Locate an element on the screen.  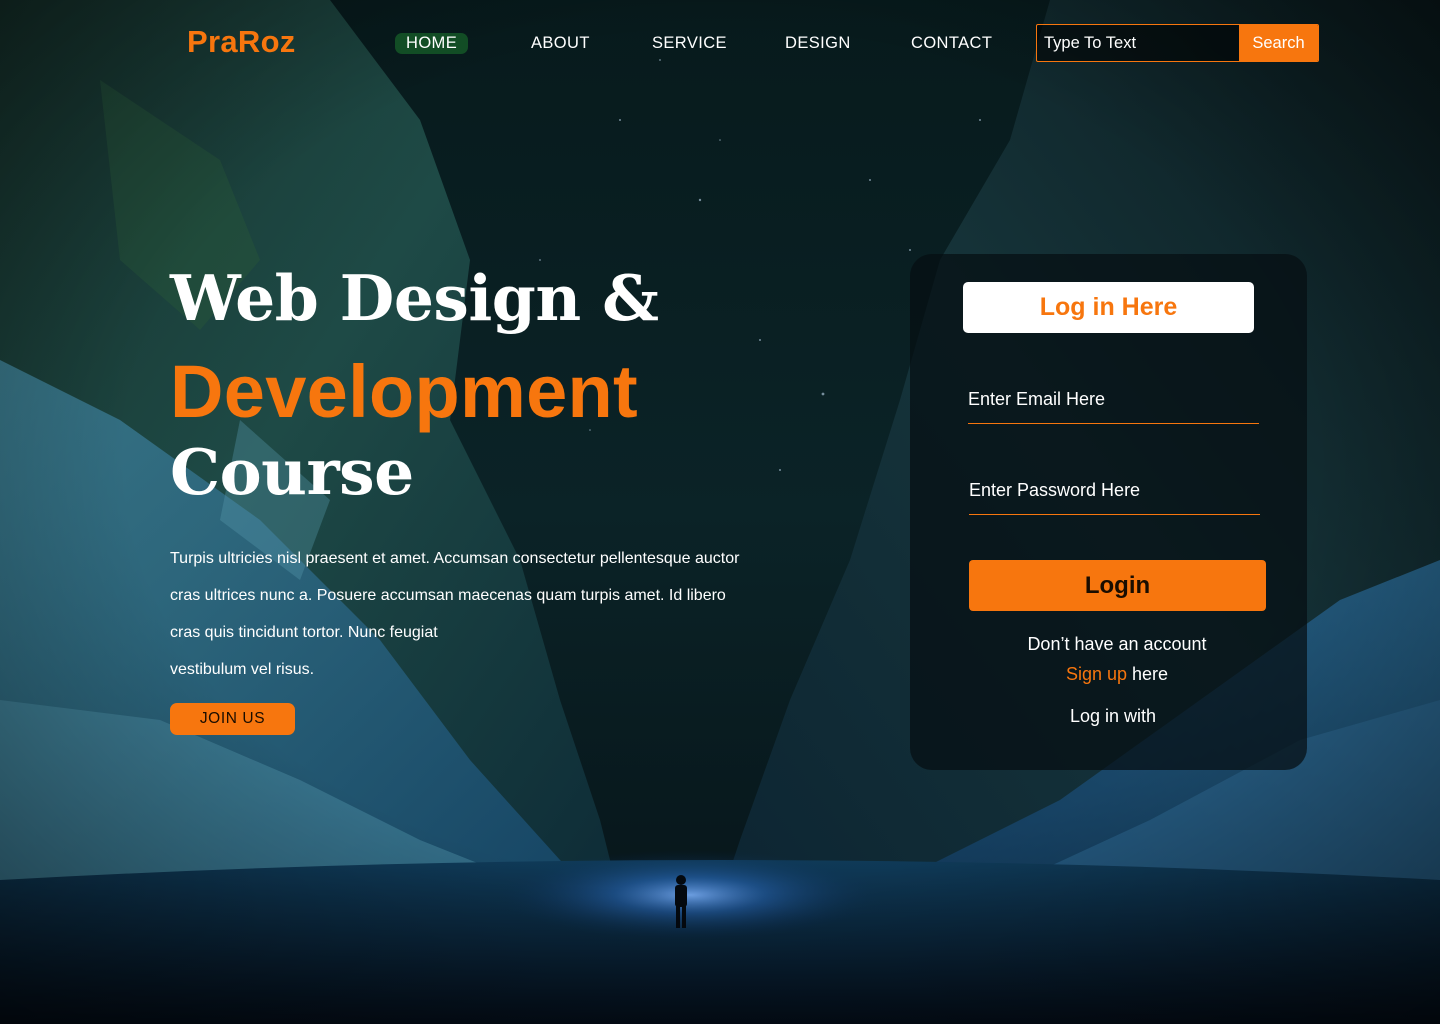
signup-link: Sign up is located at coordinates (1096, 674).